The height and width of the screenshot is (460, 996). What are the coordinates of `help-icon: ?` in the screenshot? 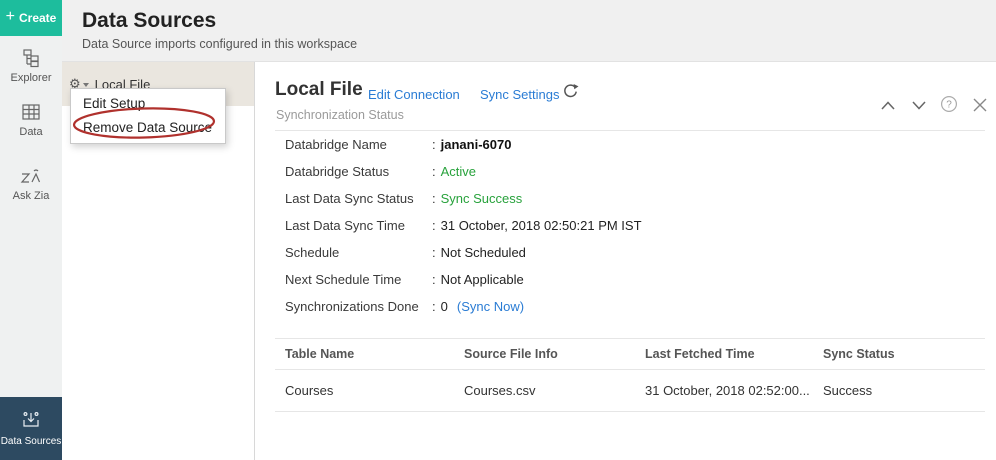 It's located at (949, 104).